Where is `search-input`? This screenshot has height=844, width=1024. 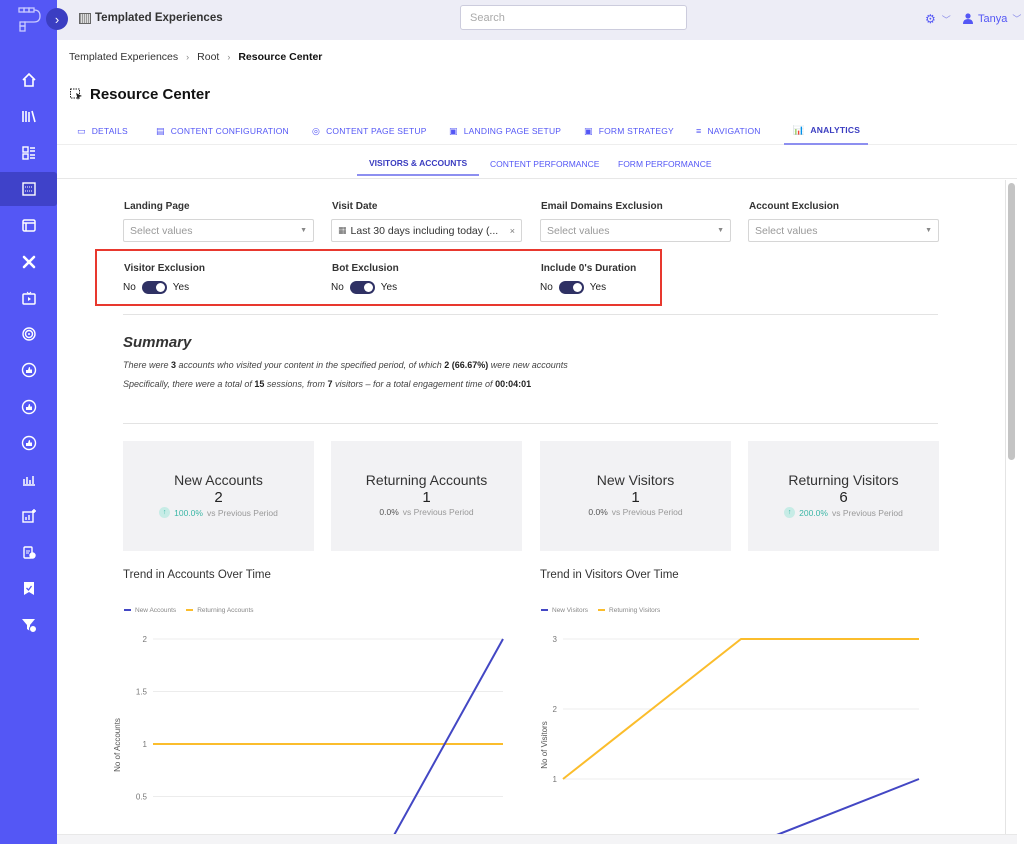 search-input is located at coordinates (573, 17).